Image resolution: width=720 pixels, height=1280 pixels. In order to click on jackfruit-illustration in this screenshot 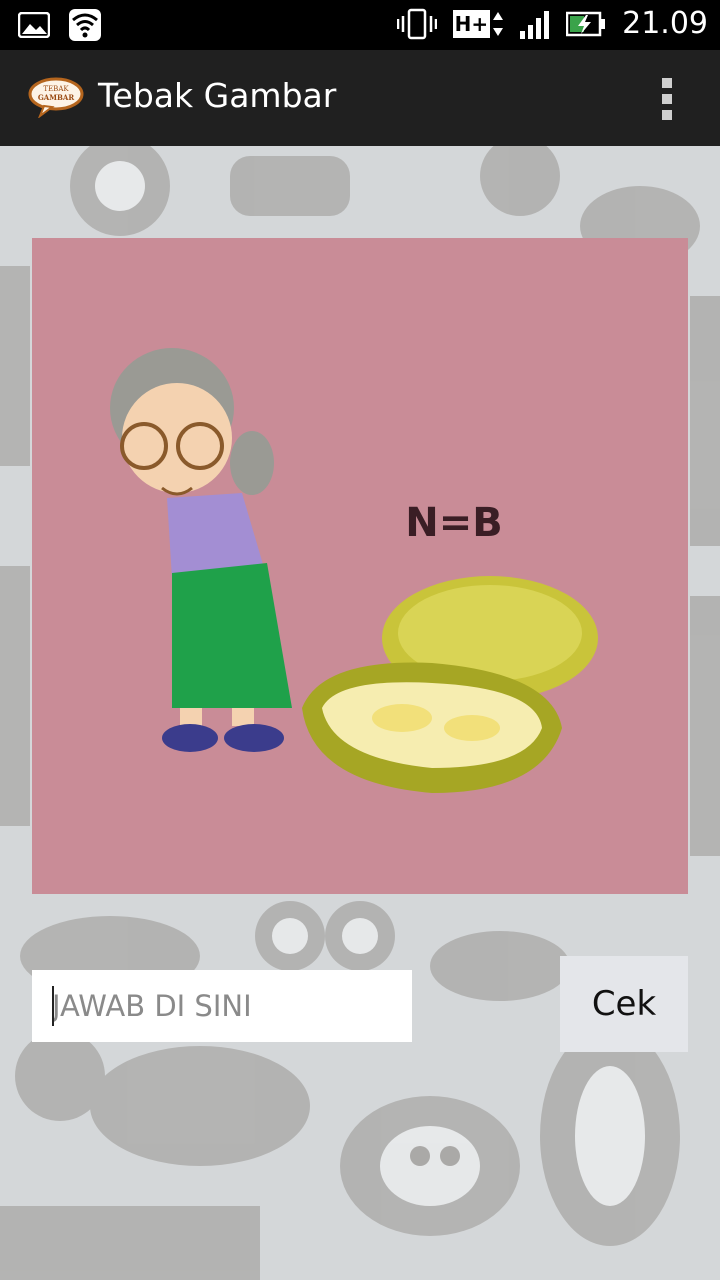, I will do `click(450, 684)`.